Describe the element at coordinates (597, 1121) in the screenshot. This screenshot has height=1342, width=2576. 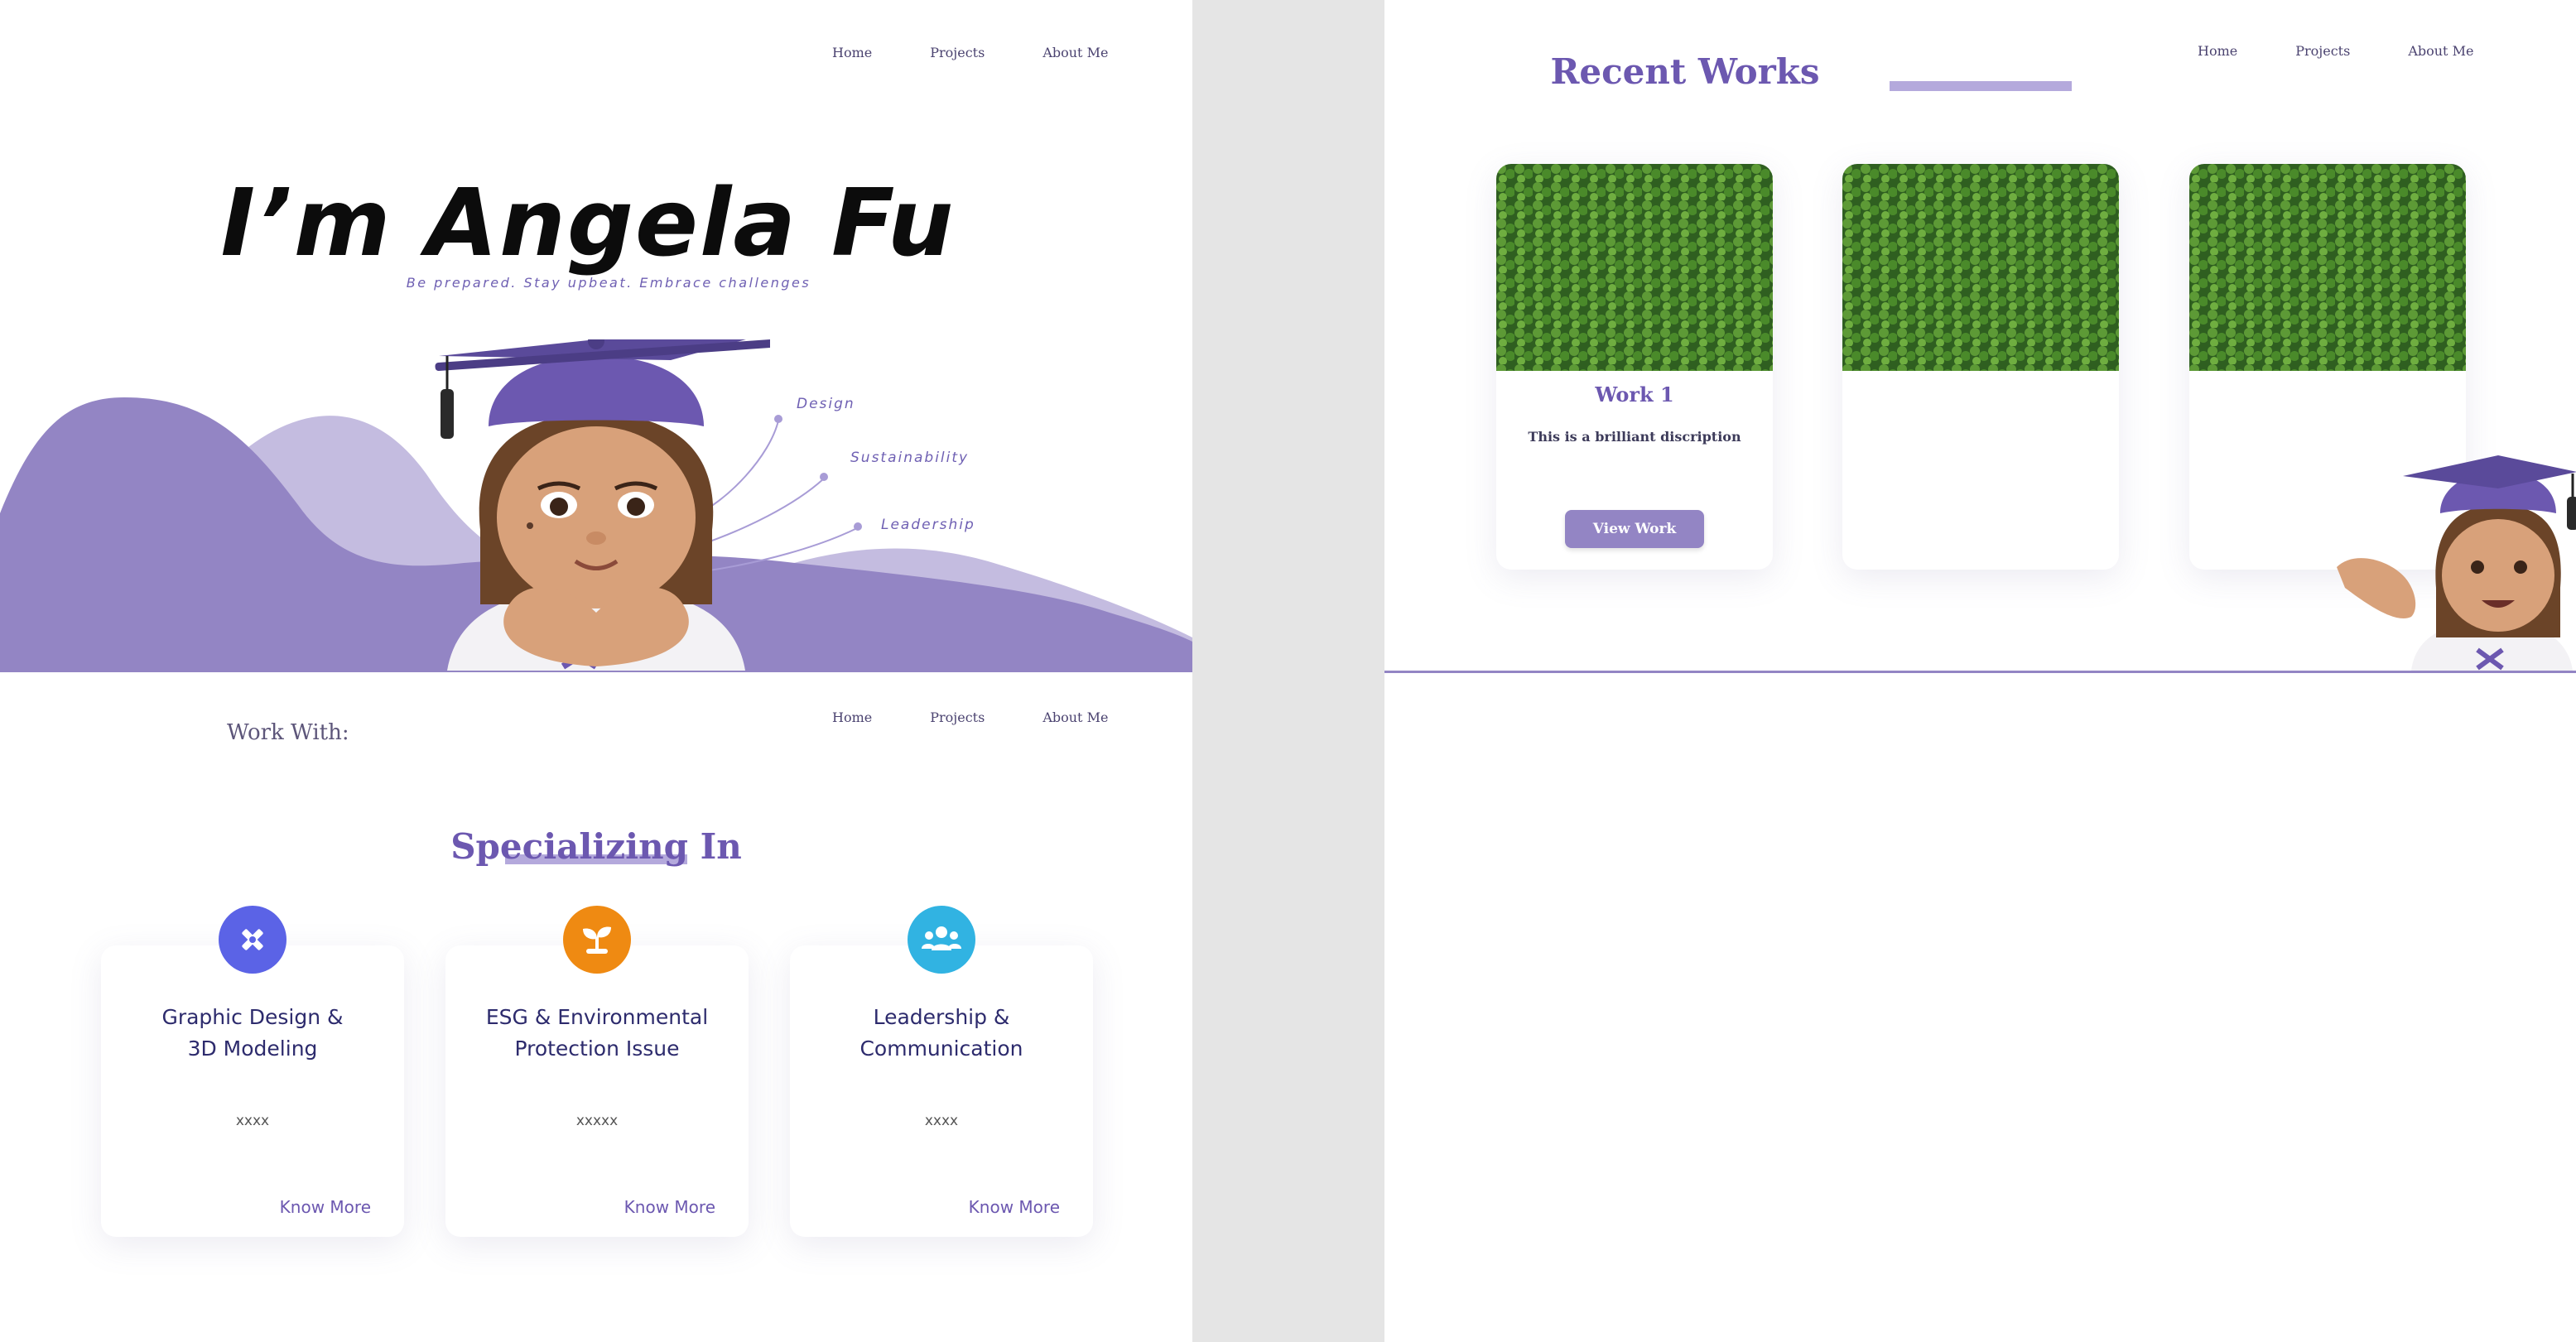
I see `service-card-text: xxxxx` at that location.